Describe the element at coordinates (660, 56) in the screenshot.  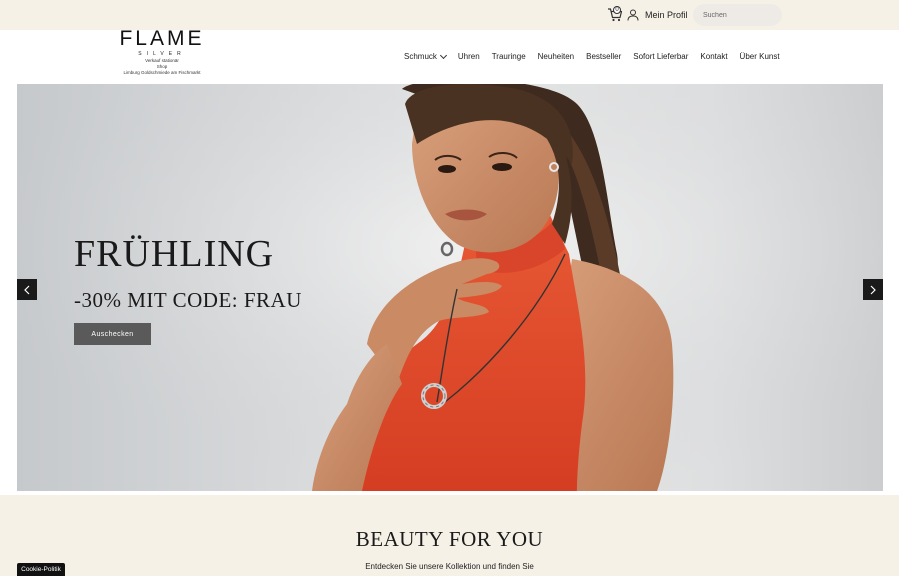
I see `nav-item-sofort-lieferbar: Sofort Lieferbar` at that location.